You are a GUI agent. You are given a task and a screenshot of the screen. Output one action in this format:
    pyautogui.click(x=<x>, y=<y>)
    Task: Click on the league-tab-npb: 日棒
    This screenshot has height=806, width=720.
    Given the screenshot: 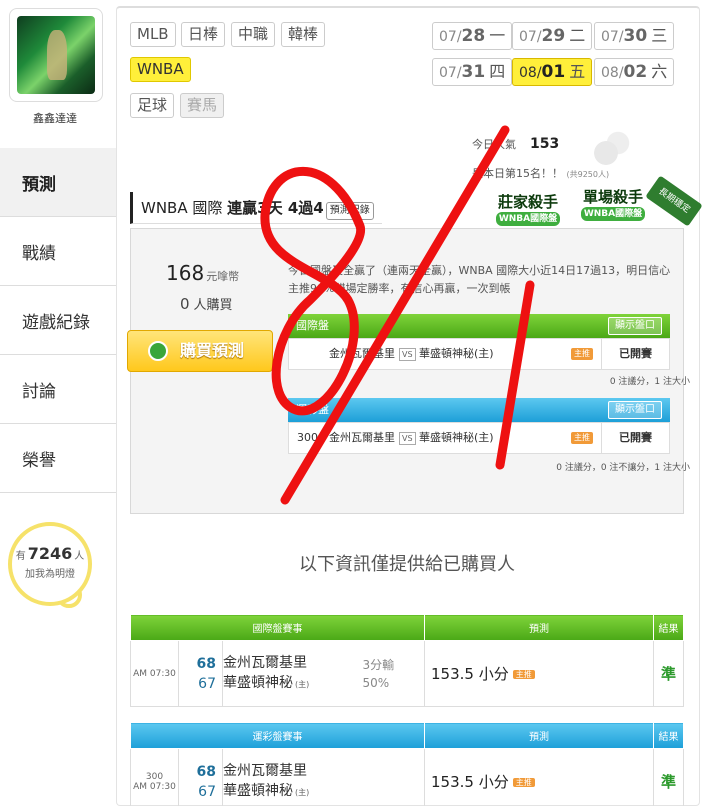 What is the action you would take?
    pyautogui.click(x=203, y=34)
    